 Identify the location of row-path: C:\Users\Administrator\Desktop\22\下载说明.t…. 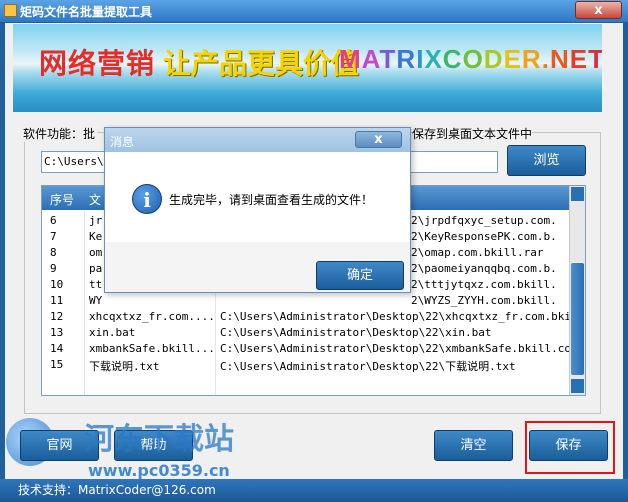
(368, 366).